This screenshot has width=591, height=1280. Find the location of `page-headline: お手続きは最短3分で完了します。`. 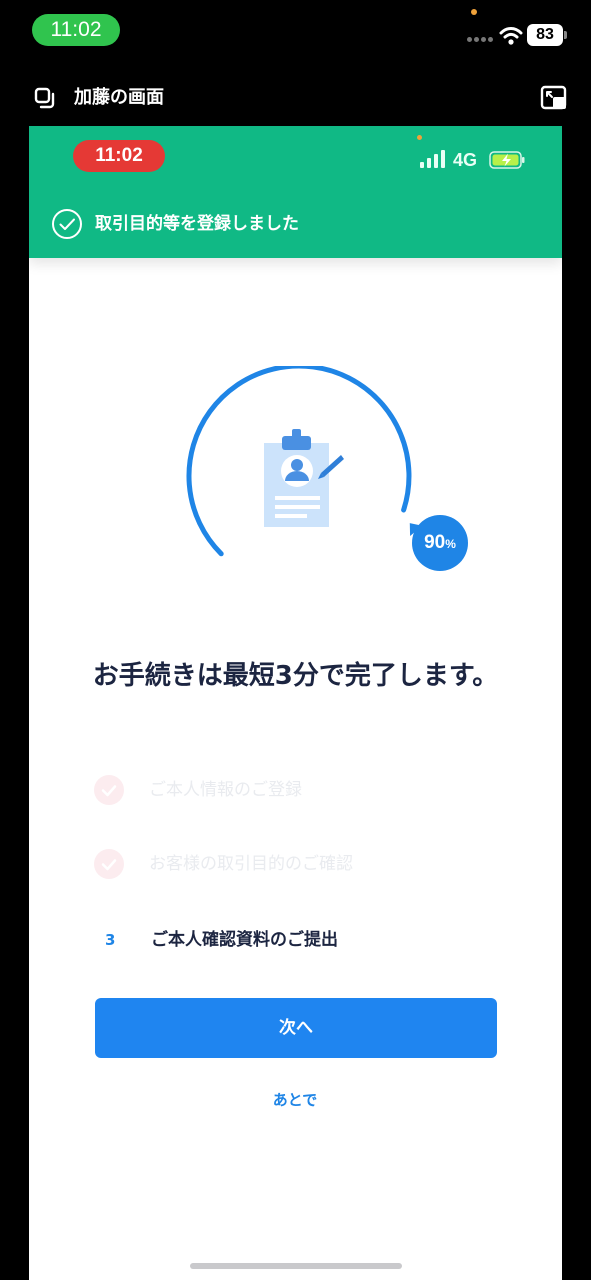

page-headline: お手続きは最短3分で完了します。 is located at coordinates (295, 676).